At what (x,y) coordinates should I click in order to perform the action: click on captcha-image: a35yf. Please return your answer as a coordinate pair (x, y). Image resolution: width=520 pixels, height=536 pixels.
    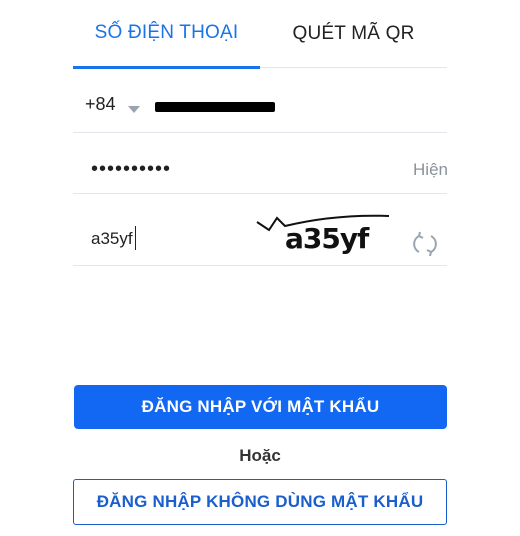
    Looking at the image, I should click on (323, 234).